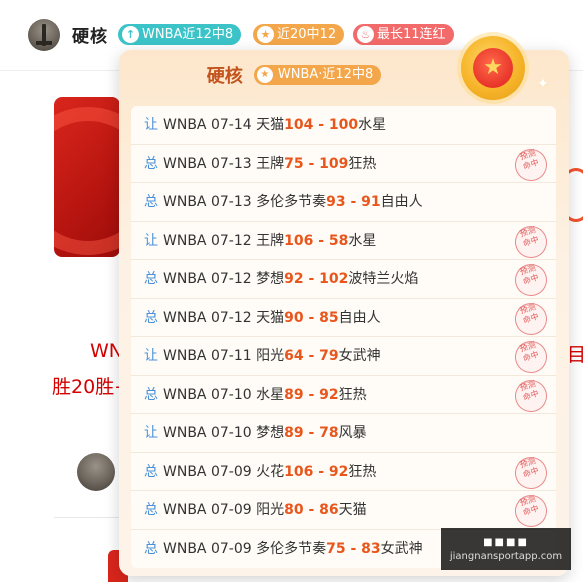 This screenshot has width=583, height=582. What do you see at coordinates (44, 43) in the screenshot?
I see `avatar-base-shape` at bounding box center [44, 43].